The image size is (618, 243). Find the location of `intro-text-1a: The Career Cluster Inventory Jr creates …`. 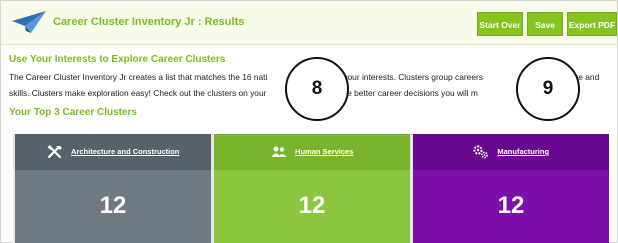

intro-text-1a: The Career Cluster Inventory Jr creates … is located at coordinates (138, 77).